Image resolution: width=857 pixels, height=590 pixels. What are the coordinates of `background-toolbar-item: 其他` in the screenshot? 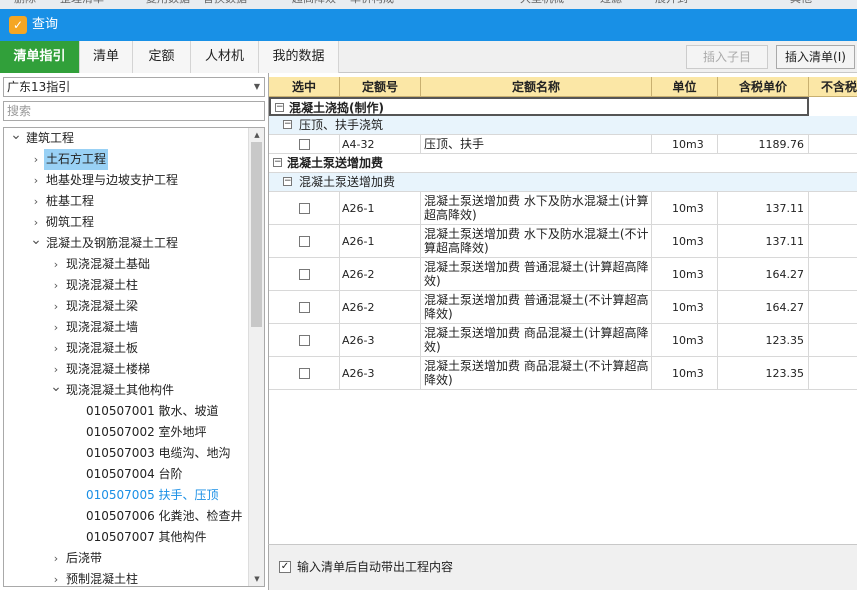 It's located at (801, 2).